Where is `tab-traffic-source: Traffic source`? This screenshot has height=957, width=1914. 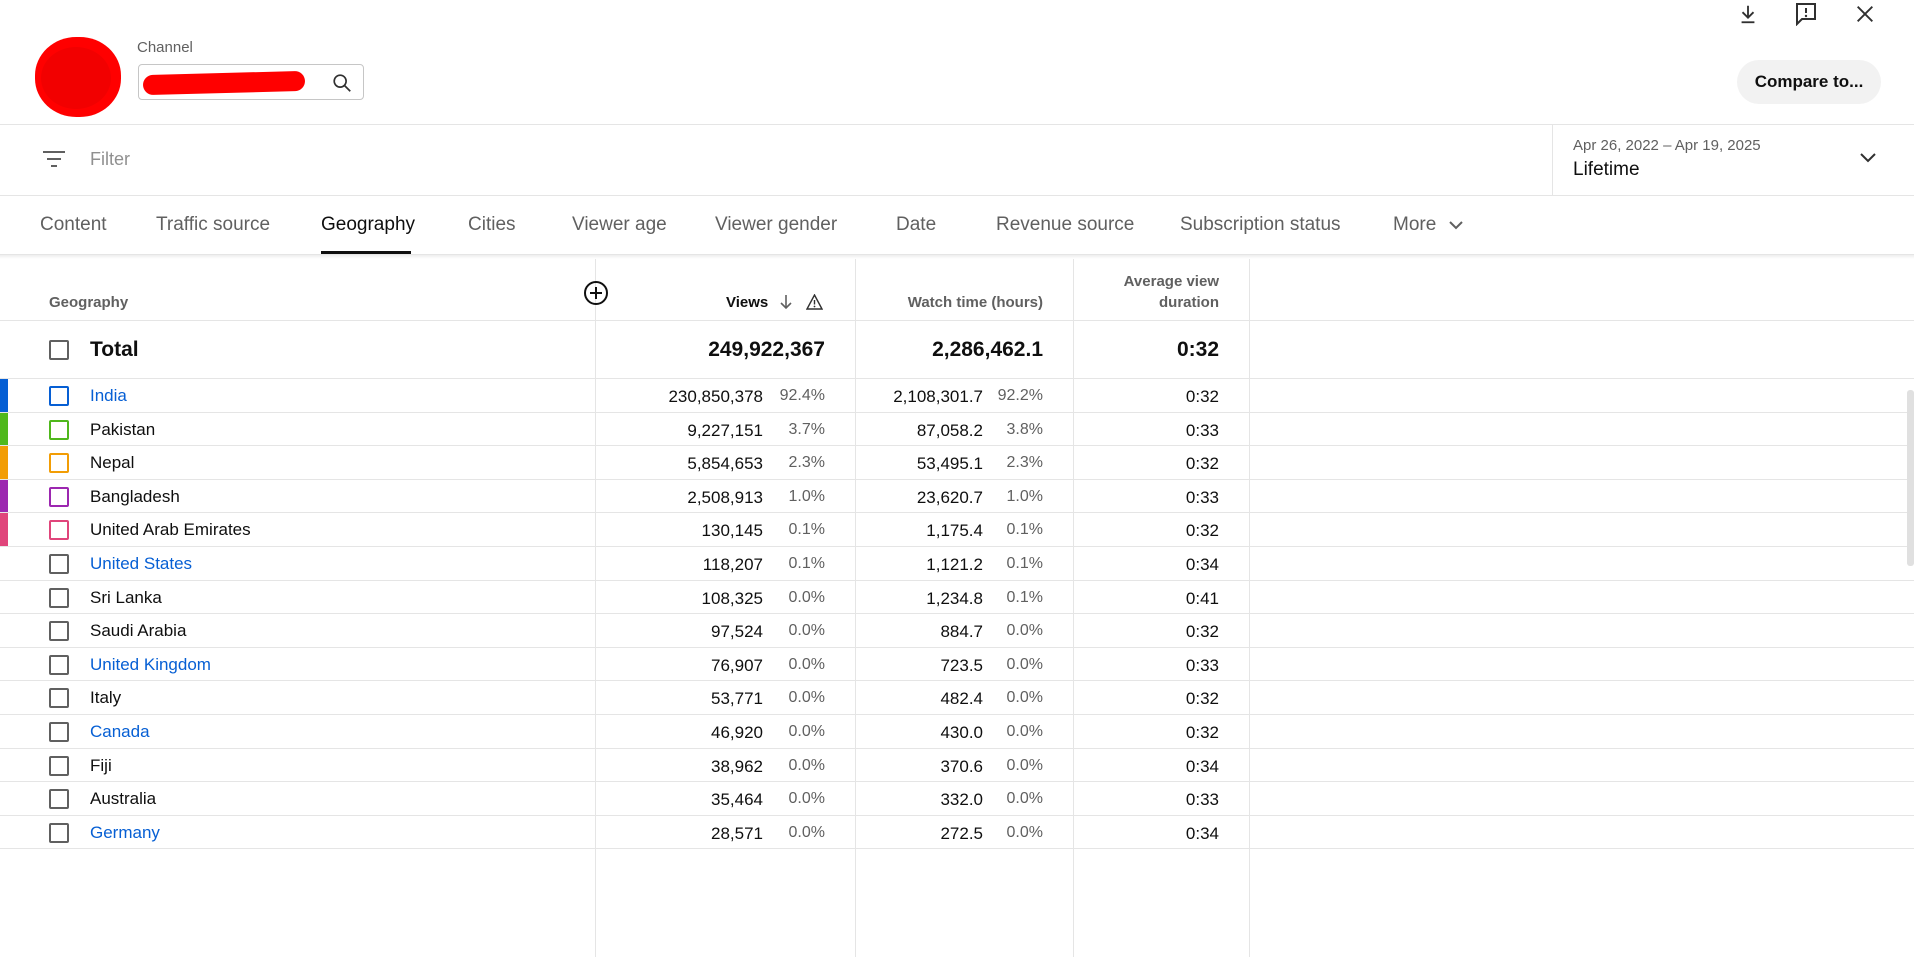
tab-traffic-source: Traffic source is located at coordinates (213, 225).